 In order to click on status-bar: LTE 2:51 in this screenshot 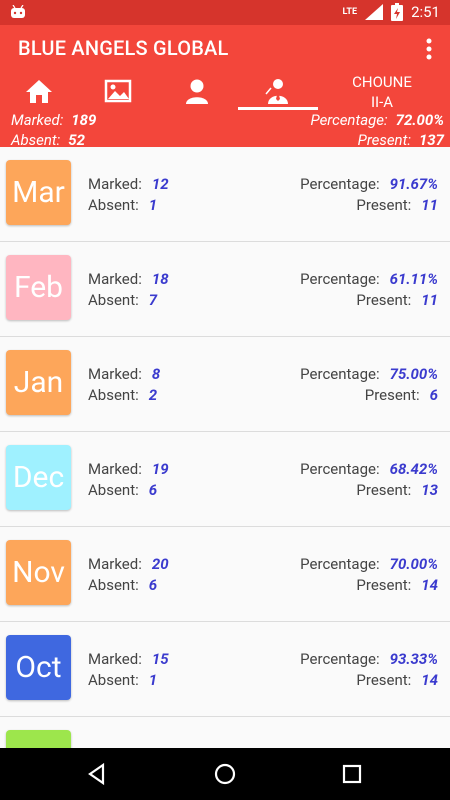, I will do `click(225, 12)`.